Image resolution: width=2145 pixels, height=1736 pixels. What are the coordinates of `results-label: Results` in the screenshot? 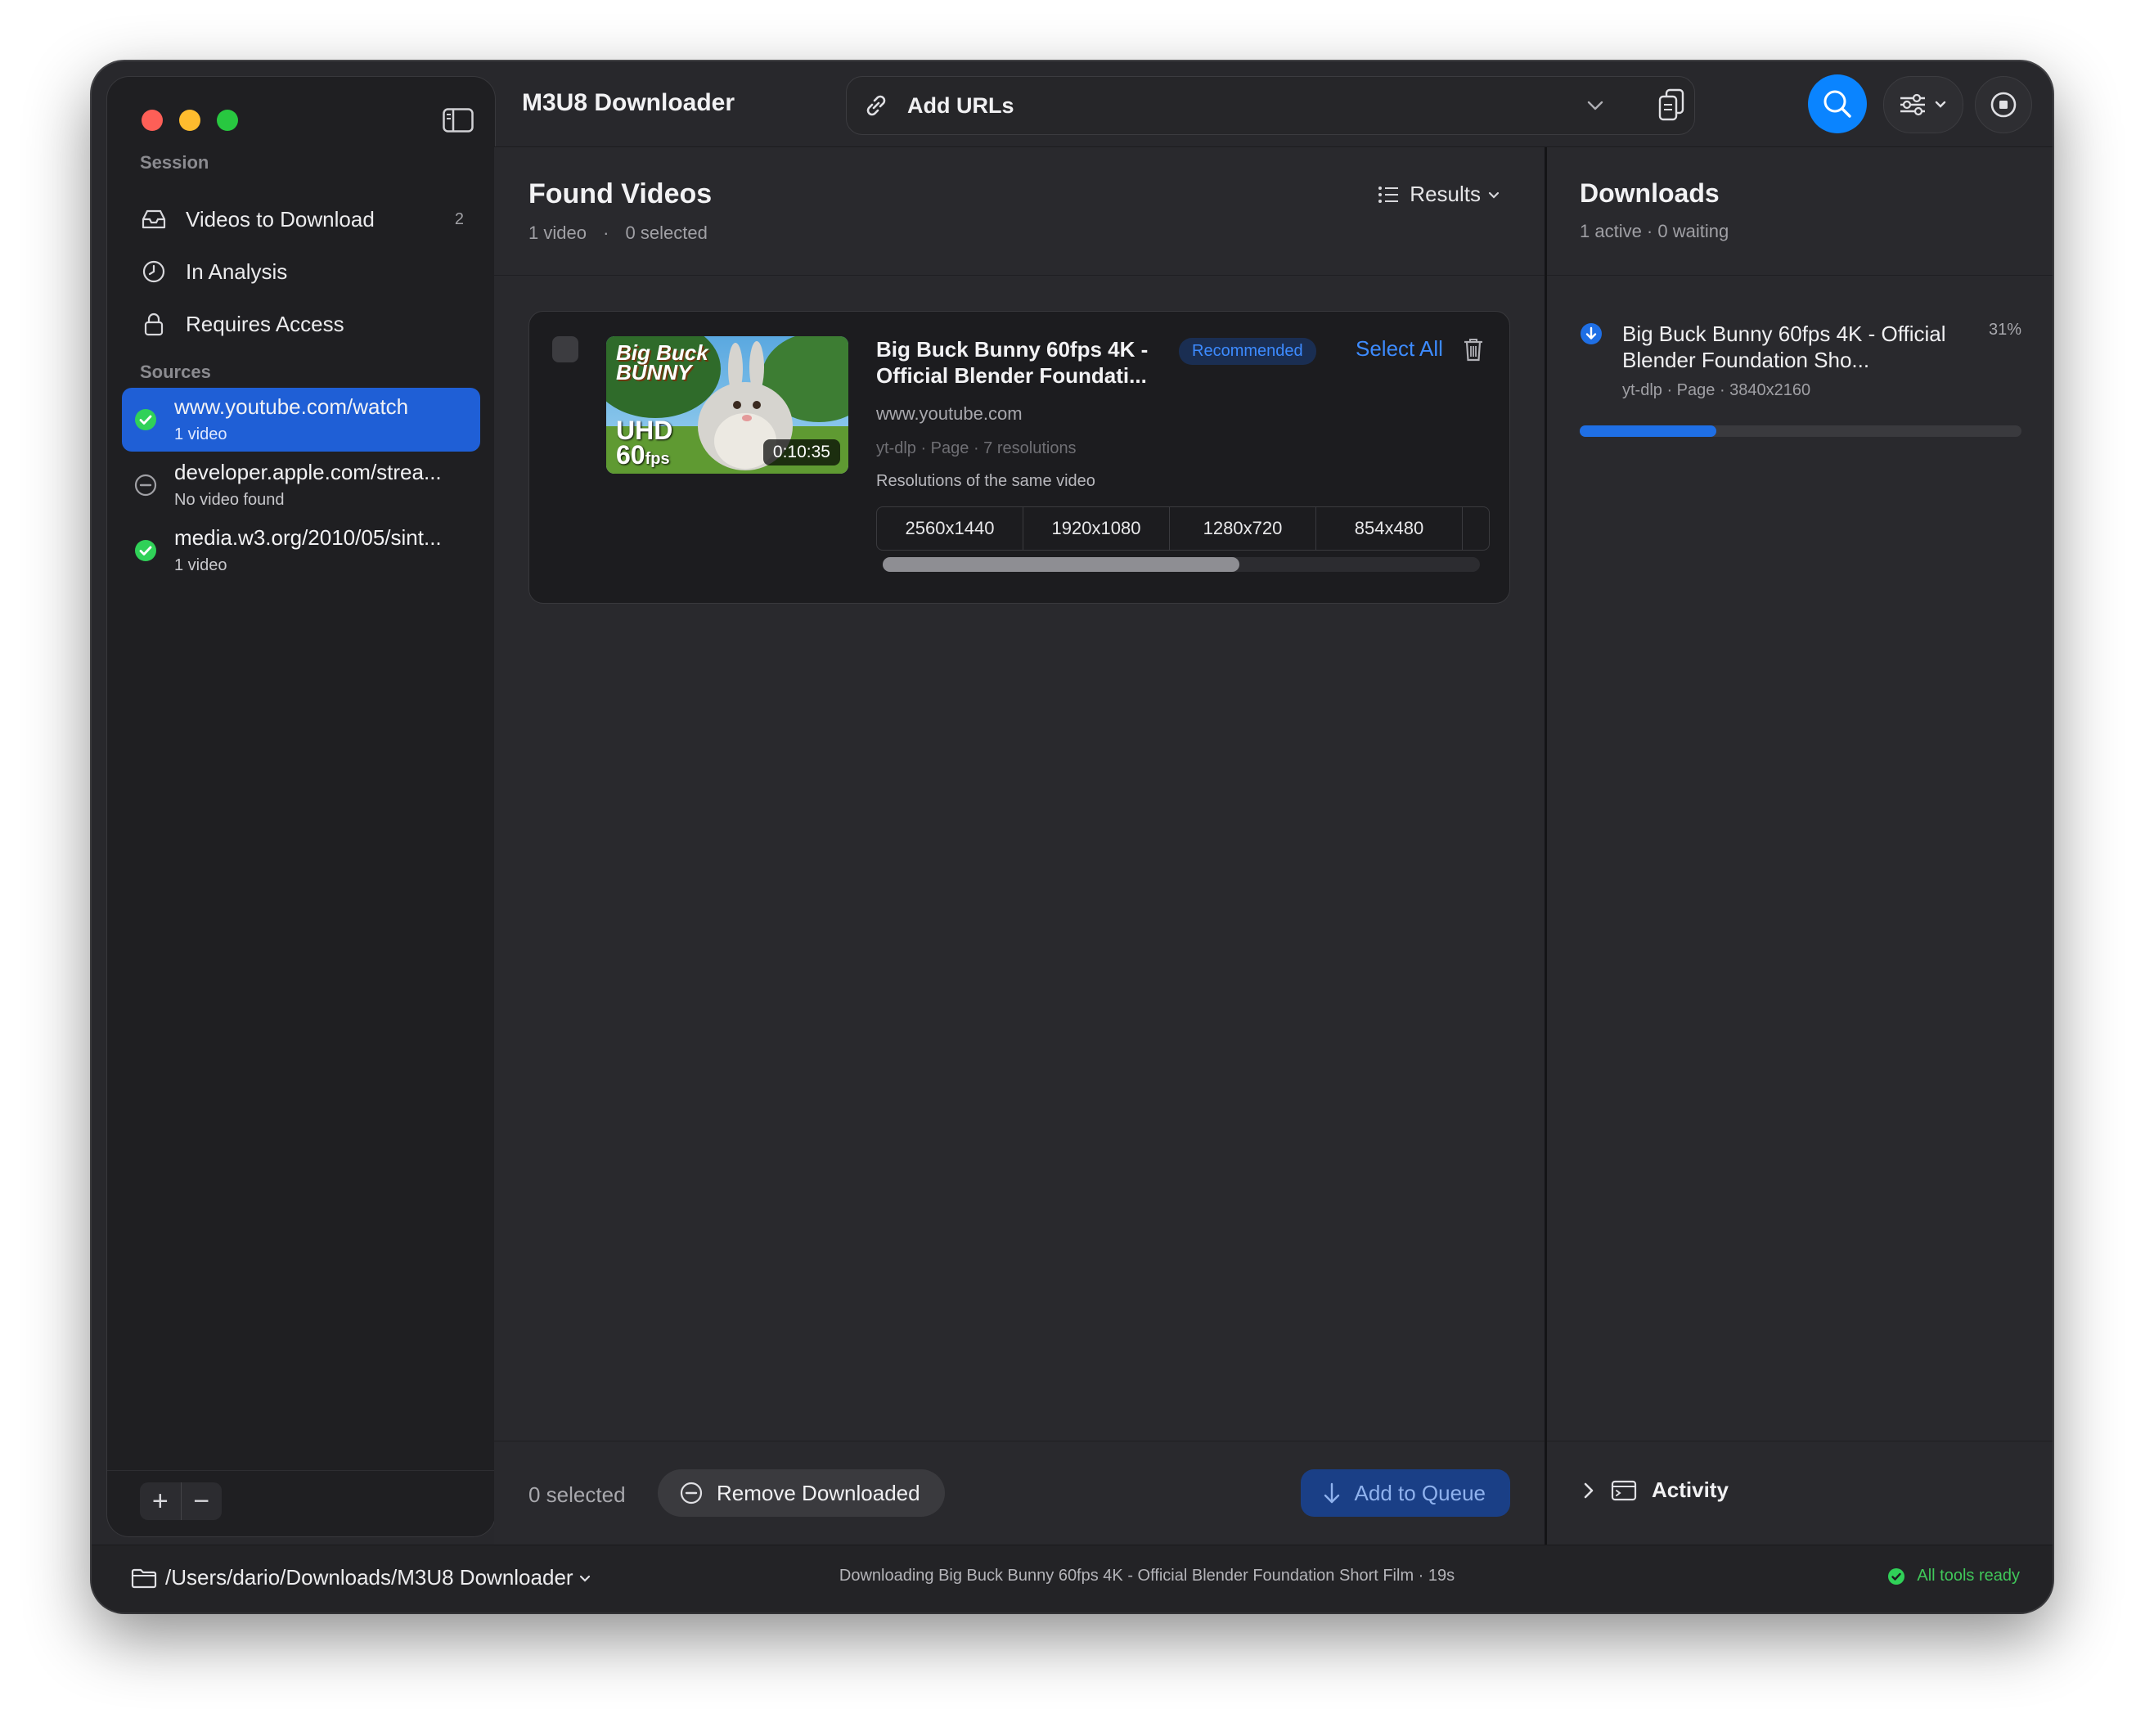 It's located at (1445, 194).